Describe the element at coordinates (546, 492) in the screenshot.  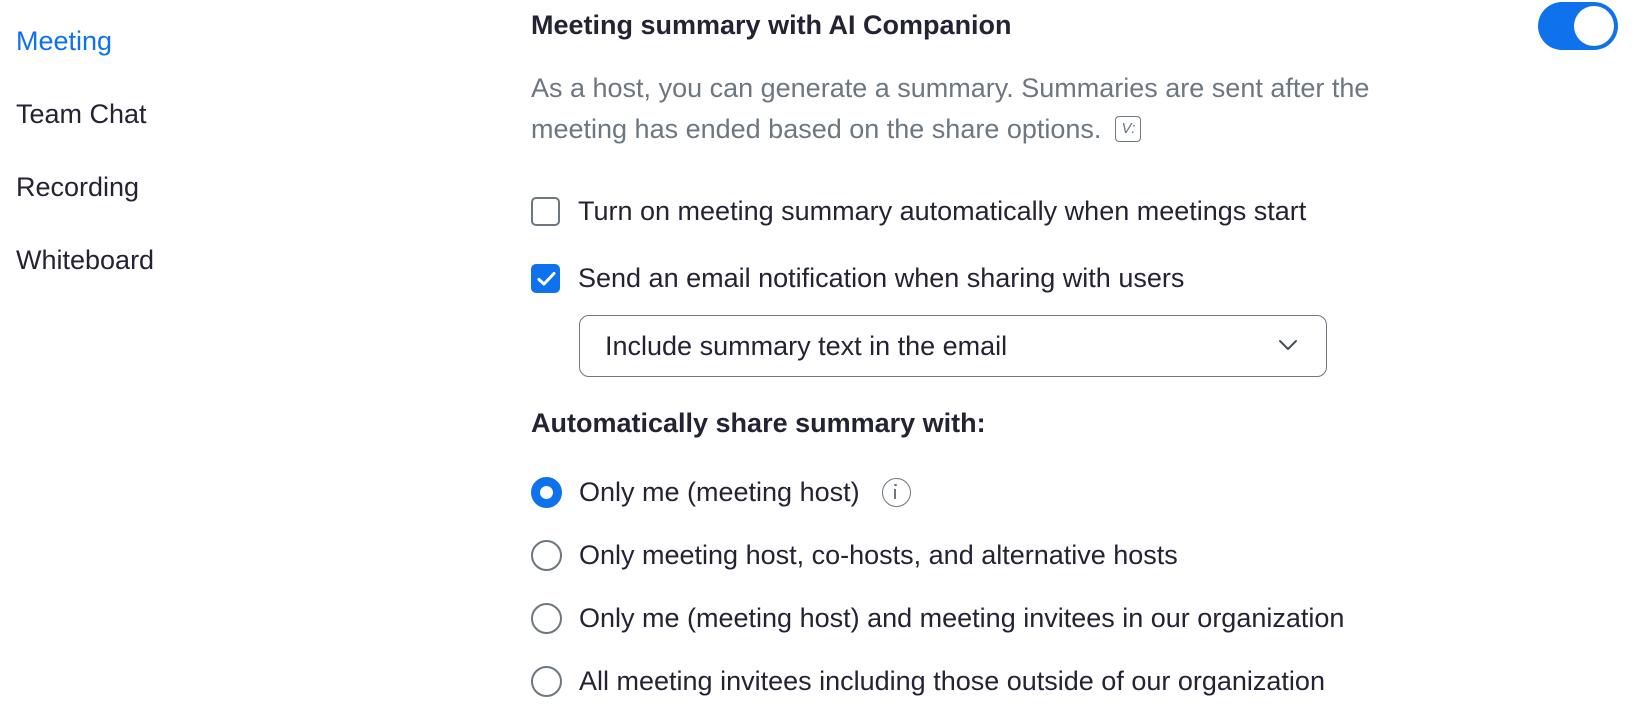
I see `share-choice-radio-only-me` at that location.